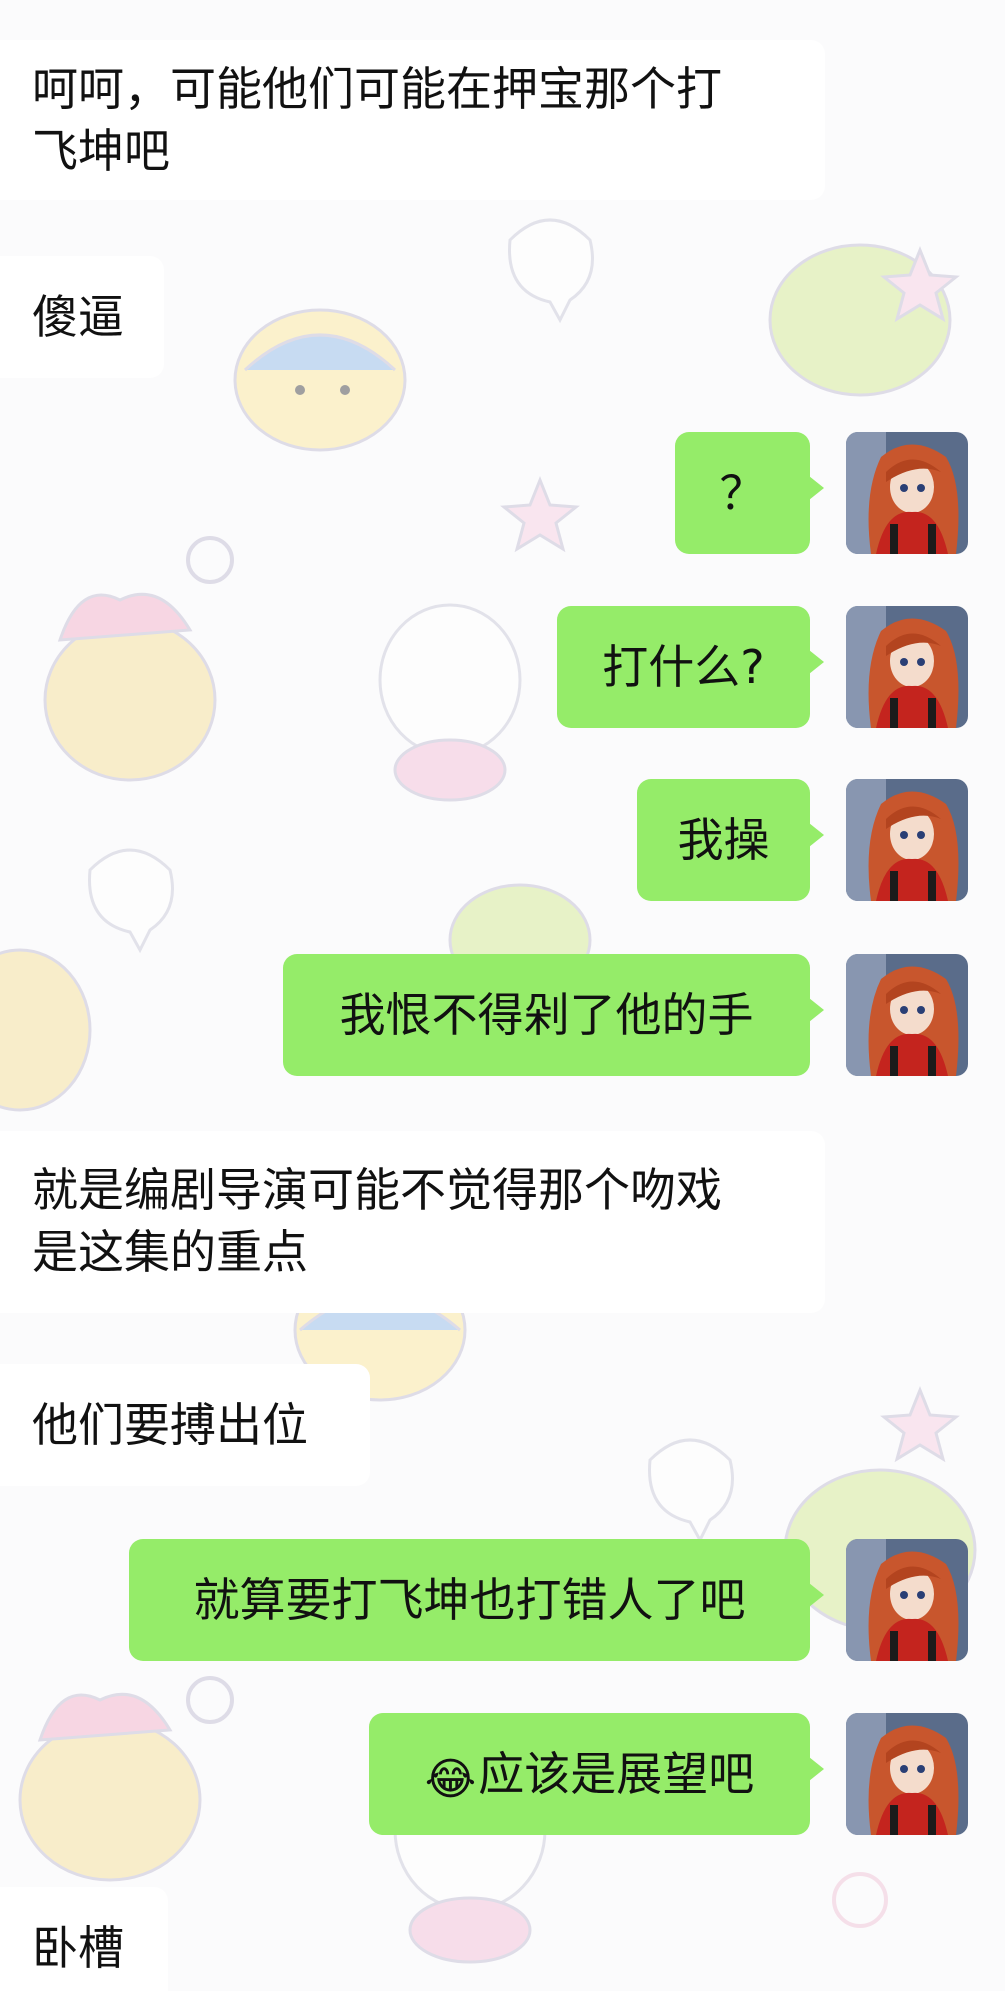 The height and width of the screenshot is (1991, 1005). What do you see at coordinates (469, 1600) in the screenshot?
I see `message-text: 就算要打飞坤也打错人了吧` at bounding box center [469, 1600].